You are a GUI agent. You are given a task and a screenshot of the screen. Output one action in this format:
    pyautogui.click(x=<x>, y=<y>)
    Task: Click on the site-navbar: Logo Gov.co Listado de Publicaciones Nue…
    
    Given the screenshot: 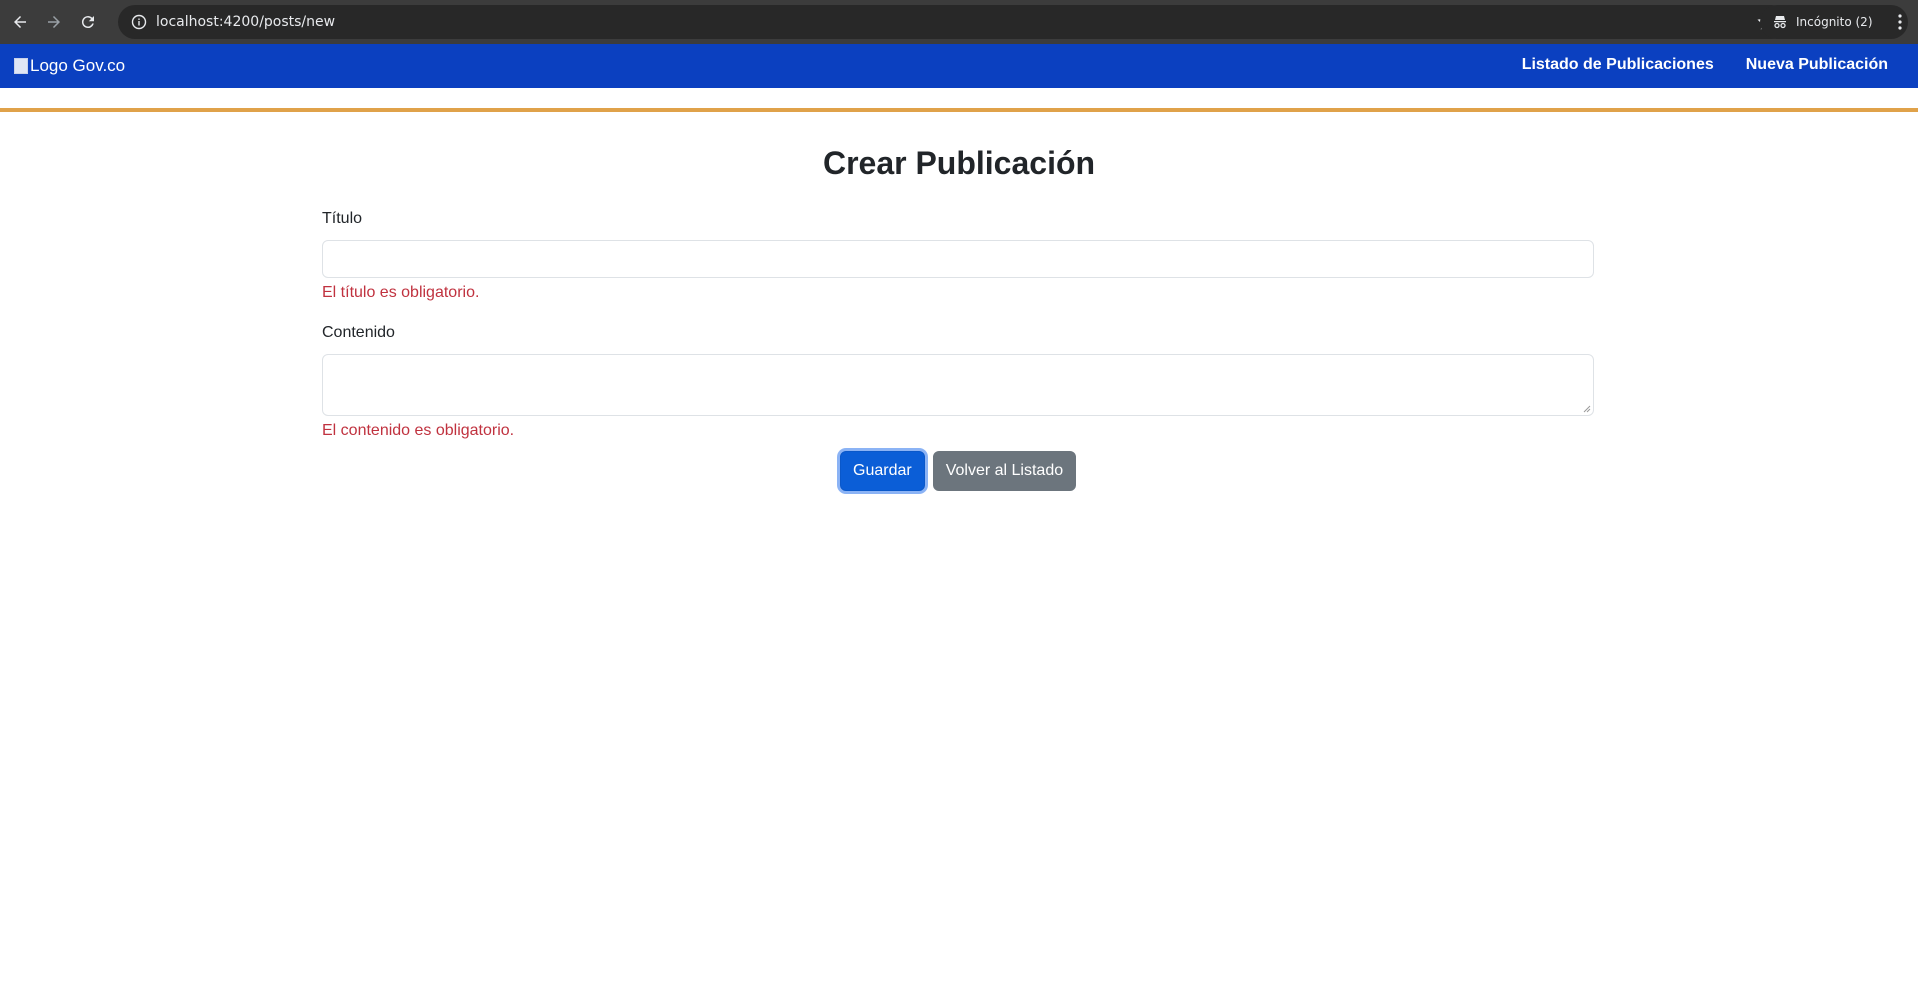 What is the action you would take?
    pyautogui.click(x=959, y=66)
    